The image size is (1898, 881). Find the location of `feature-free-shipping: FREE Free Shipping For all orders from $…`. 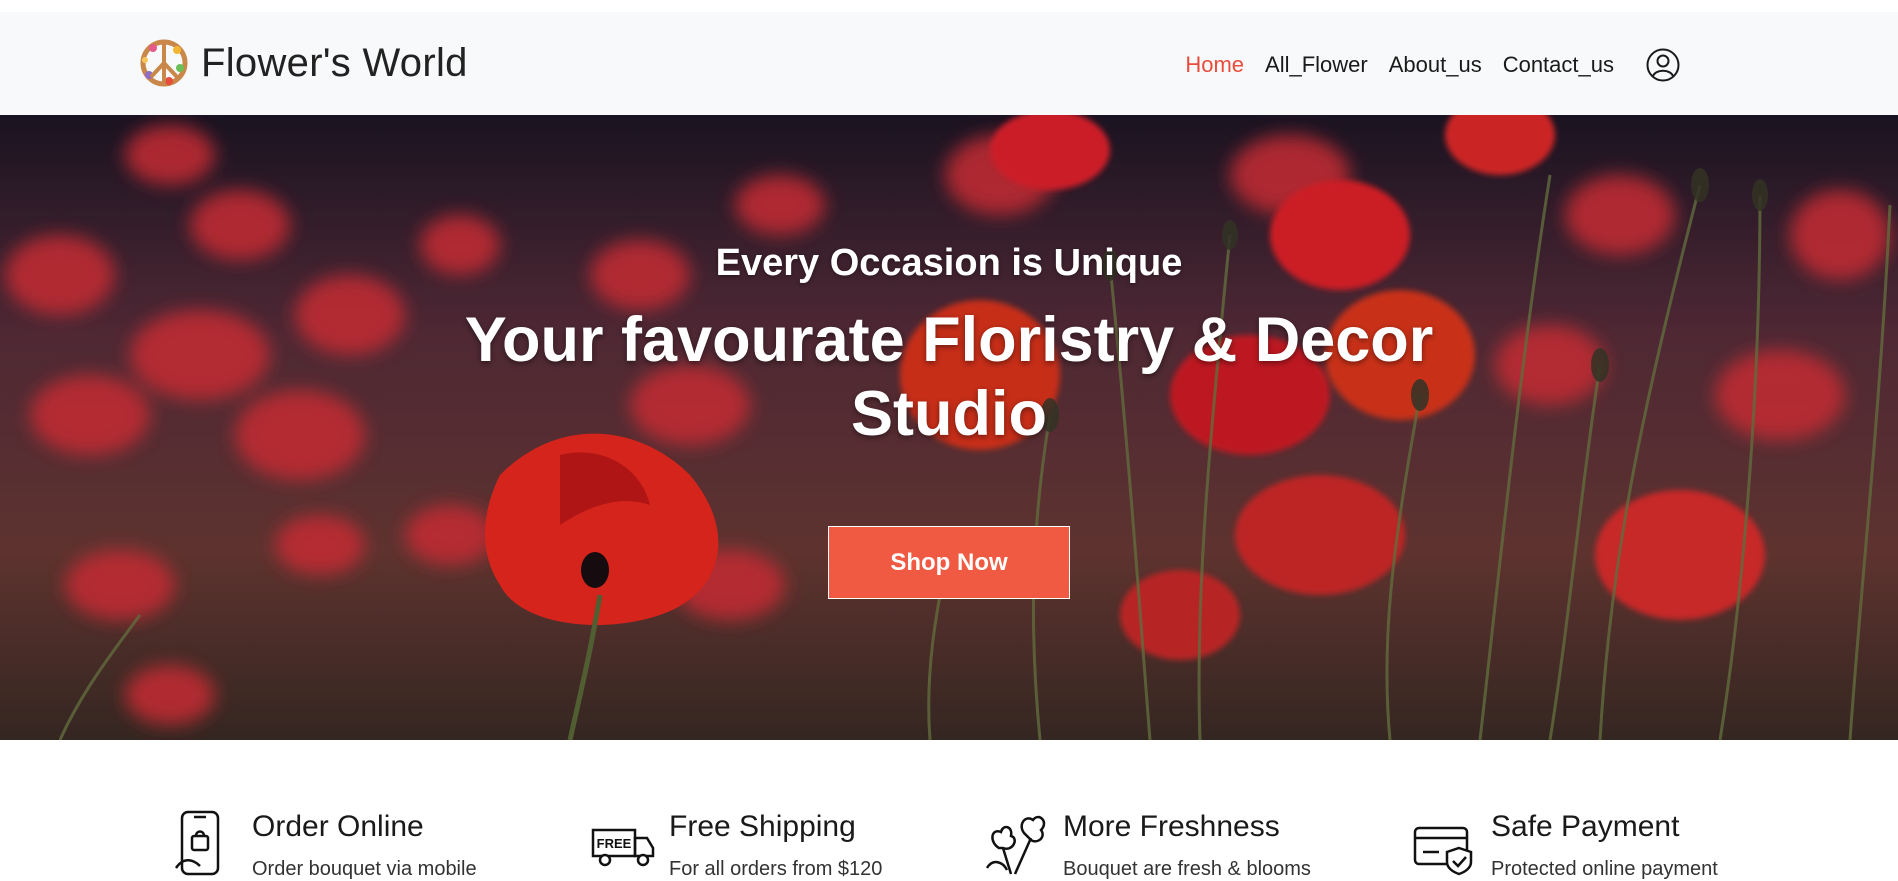

feature-free-shipping: FREE Free Shipping For all orders from $… is located at coordinates (736, 844).